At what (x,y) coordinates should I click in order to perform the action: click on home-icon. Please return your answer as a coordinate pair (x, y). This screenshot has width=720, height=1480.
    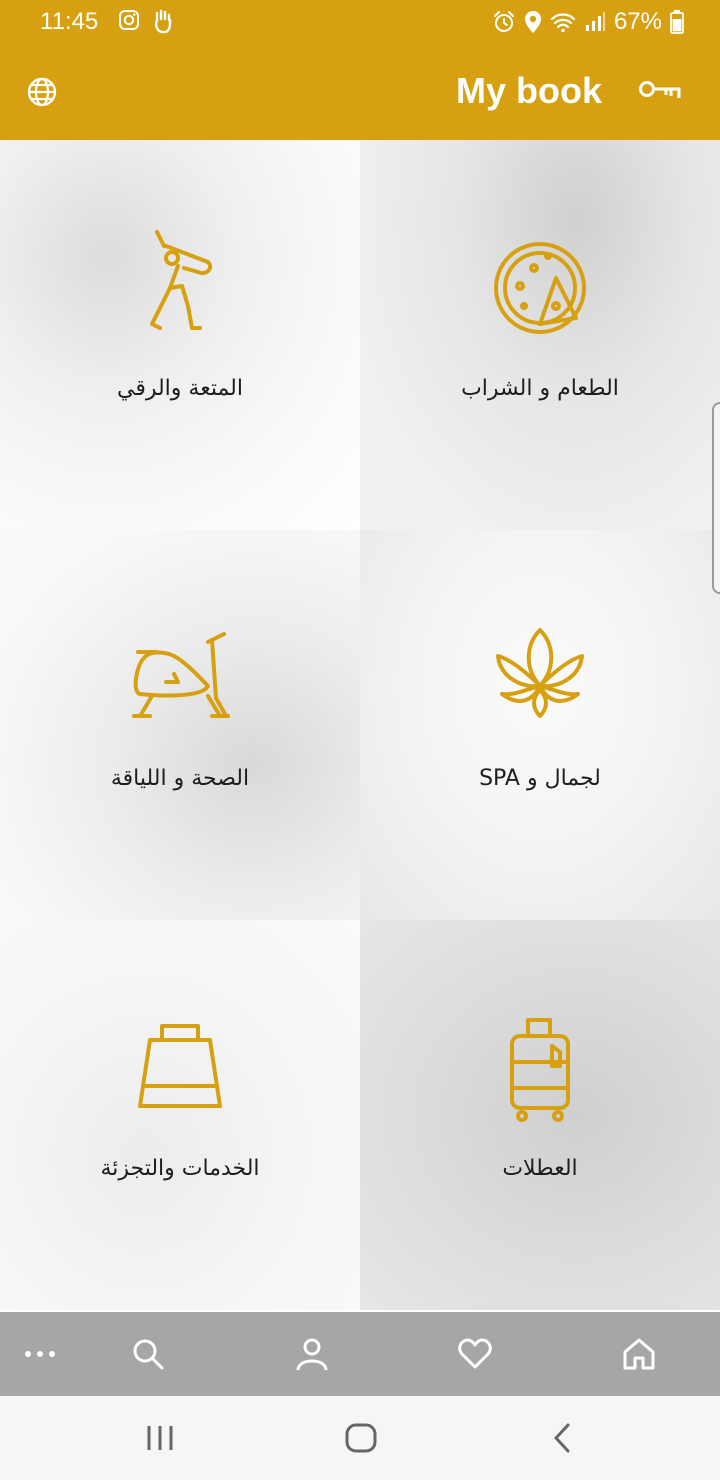
    Looking at the image, I should click on (639, 1354).